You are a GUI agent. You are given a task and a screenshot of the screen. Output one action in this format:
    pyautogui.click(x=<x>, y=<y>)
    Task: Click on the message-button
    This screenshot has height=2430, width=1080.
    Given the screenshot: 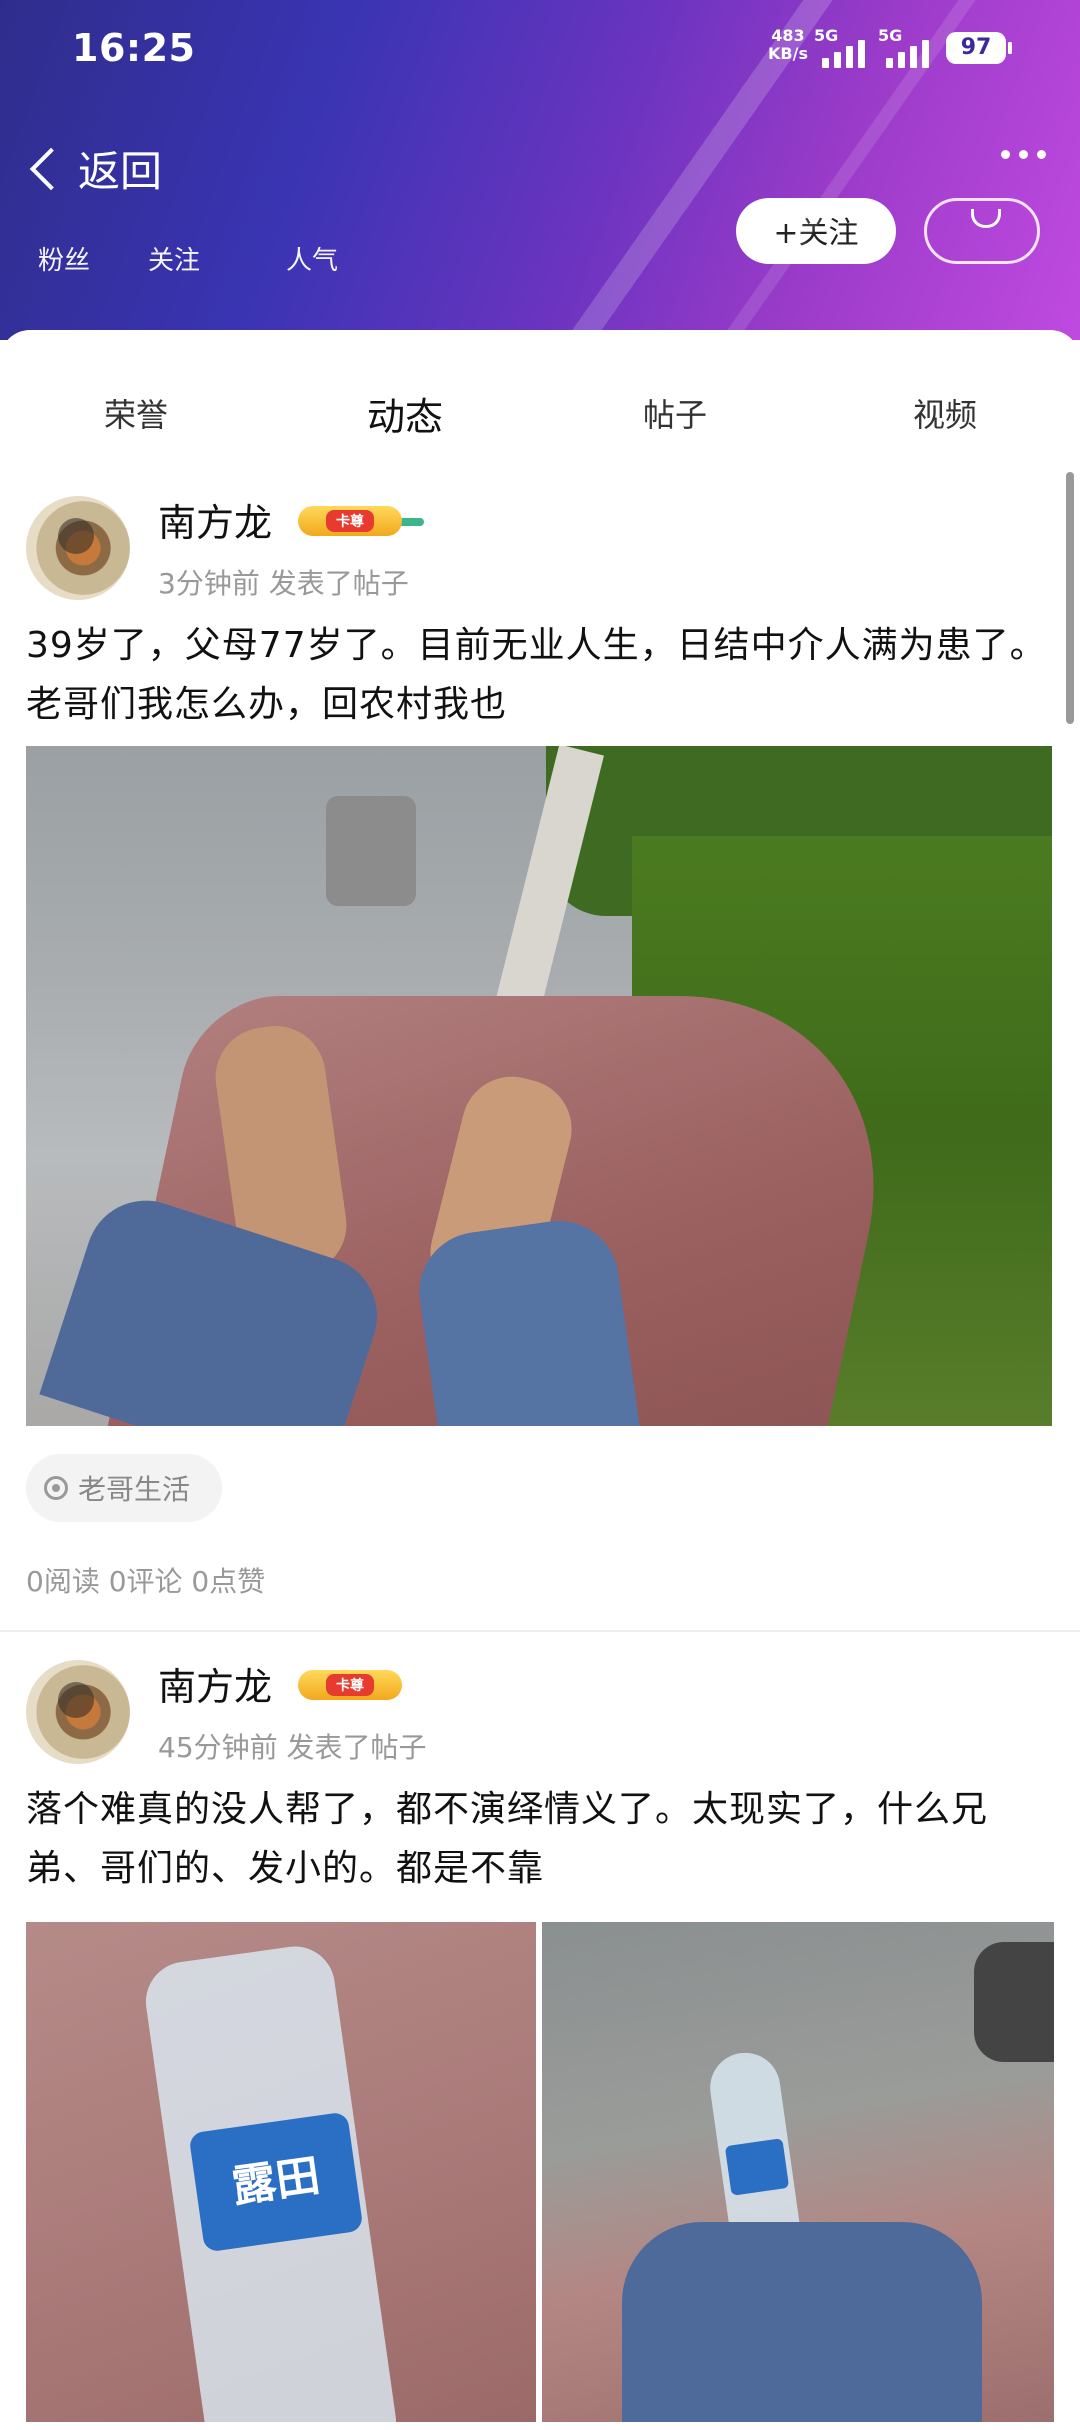 What is the action you would take?
    pyautogui.click(x=982, y=231)
    